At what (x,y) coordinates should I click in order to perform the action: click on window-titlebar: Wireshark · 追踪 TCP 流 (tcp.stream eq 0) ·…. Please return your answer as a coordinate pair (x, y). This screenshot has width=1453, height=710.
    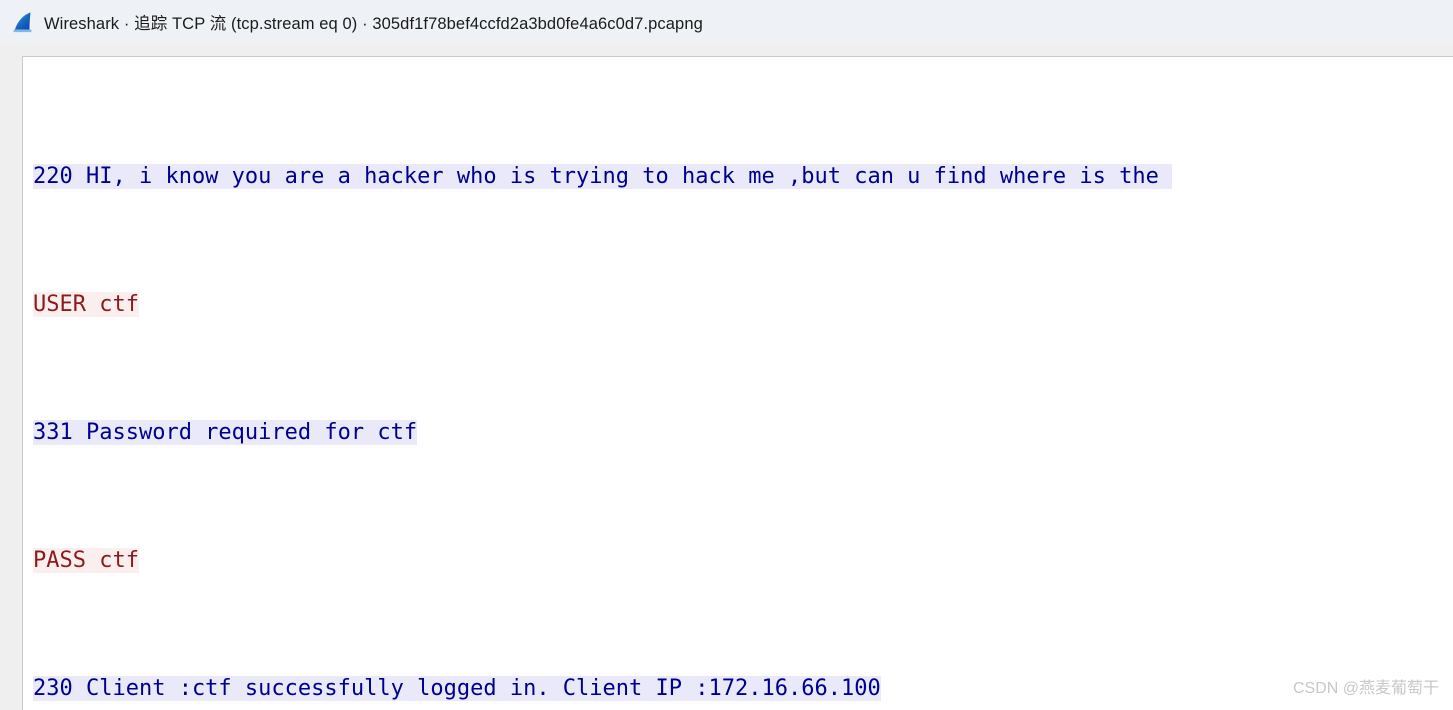
    Looking at the image, I should click on (726, 21).